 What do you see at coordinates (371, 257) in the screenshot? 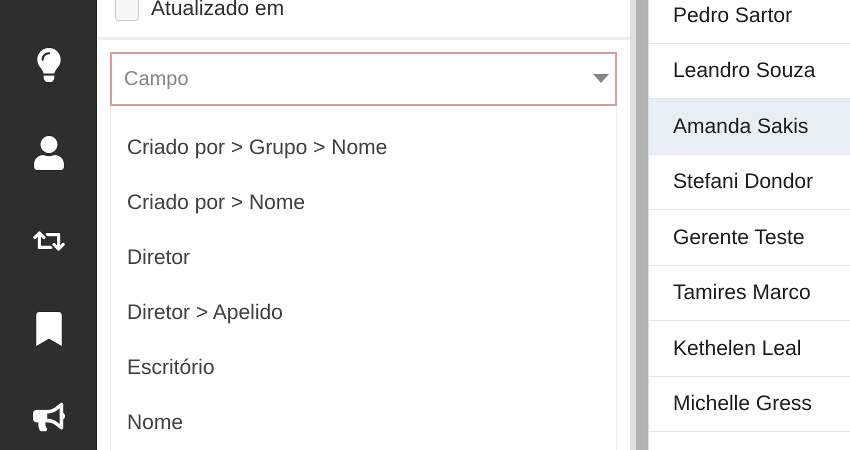
I see `dropdown-option: Diretor` at bounding box center [371, 257].